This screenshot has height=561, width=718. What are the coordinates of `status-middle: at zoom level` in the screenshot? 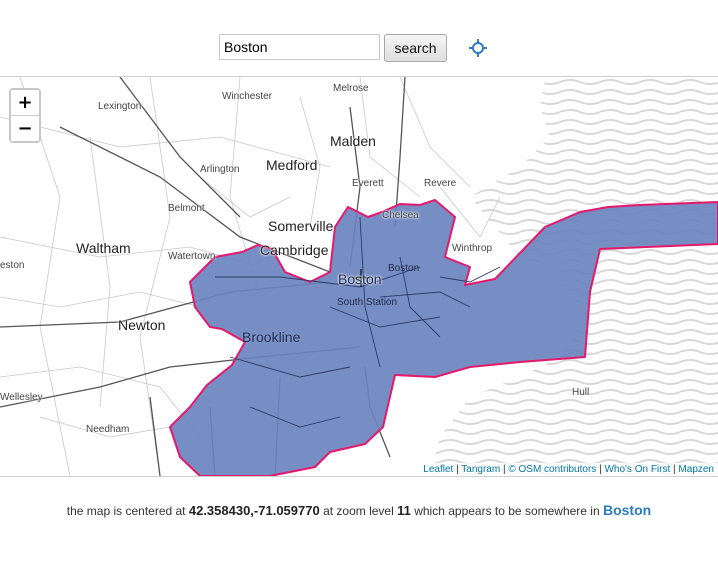 It's located at (358, 511).